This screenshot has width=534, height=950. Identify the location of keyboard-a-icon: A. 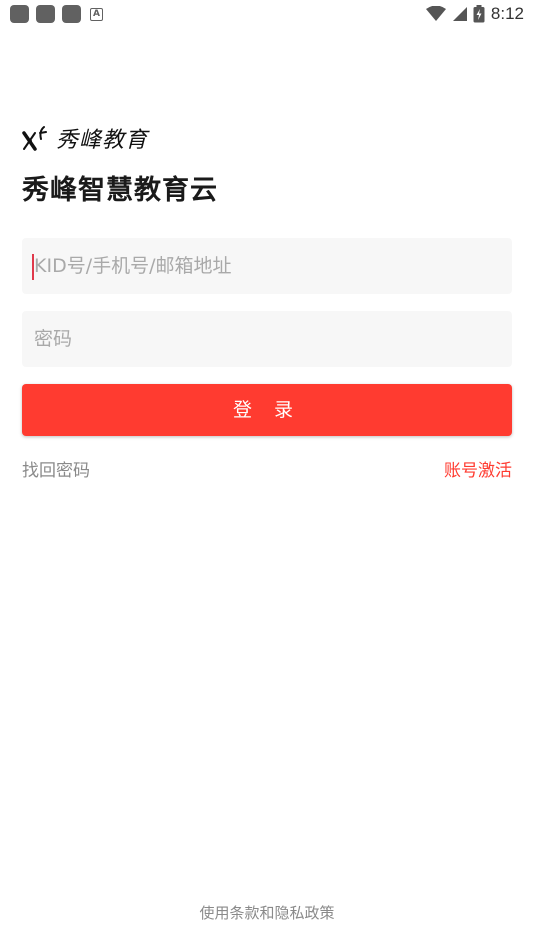
(96, 14).